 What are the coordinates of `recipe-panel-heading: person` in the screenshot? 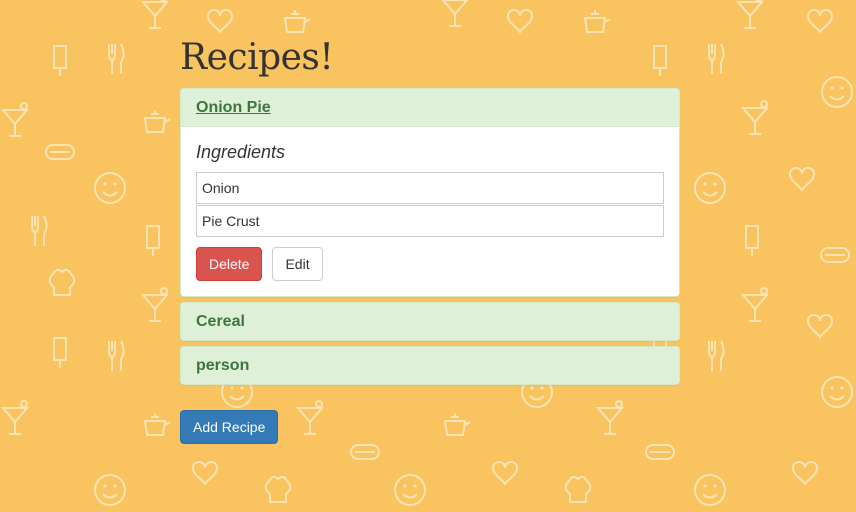 It's located at (430, 365).